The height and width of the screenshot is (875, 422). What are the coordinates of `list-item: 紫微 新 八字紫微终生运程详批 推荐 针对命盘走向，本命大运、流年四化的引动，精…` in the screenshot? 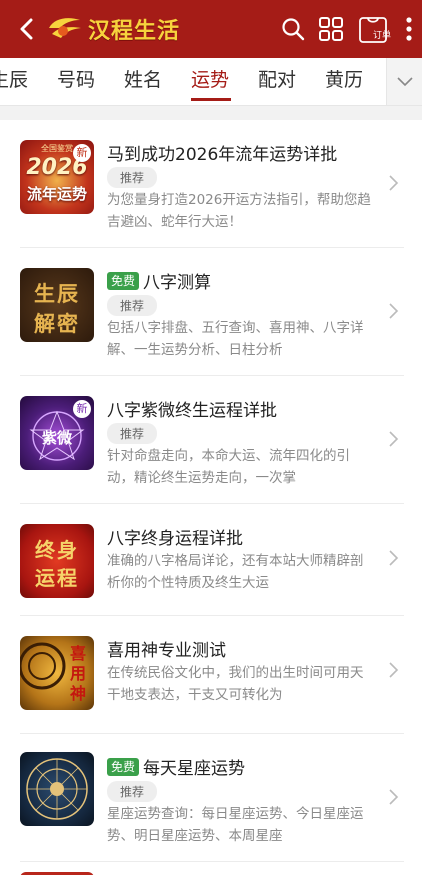 It's located at (211, 440).